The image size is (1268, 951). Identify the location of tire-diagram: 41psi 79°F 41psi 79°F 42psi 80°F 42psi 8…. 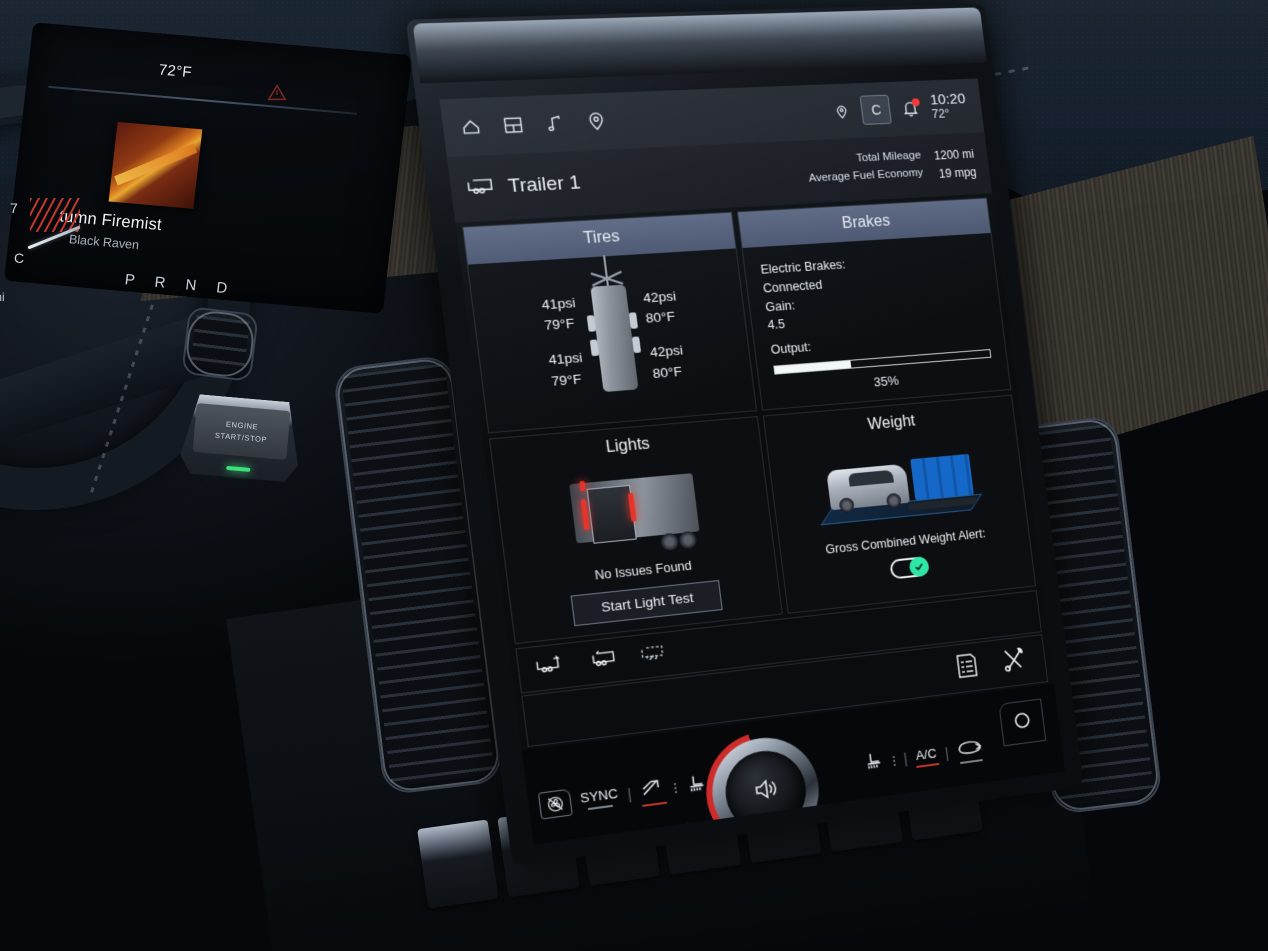
(612, 339).